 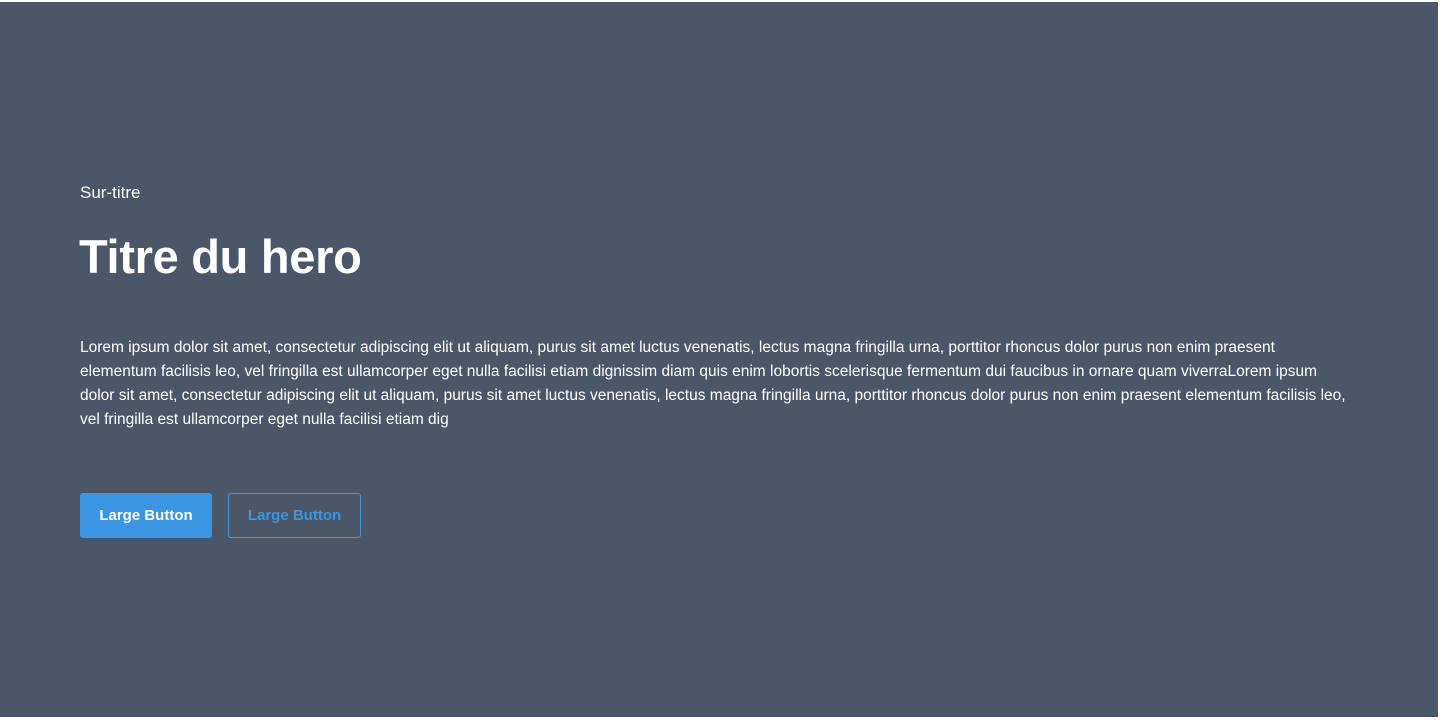 I want to click on hero-title: Titre du hero, so click(x=220, y=256).